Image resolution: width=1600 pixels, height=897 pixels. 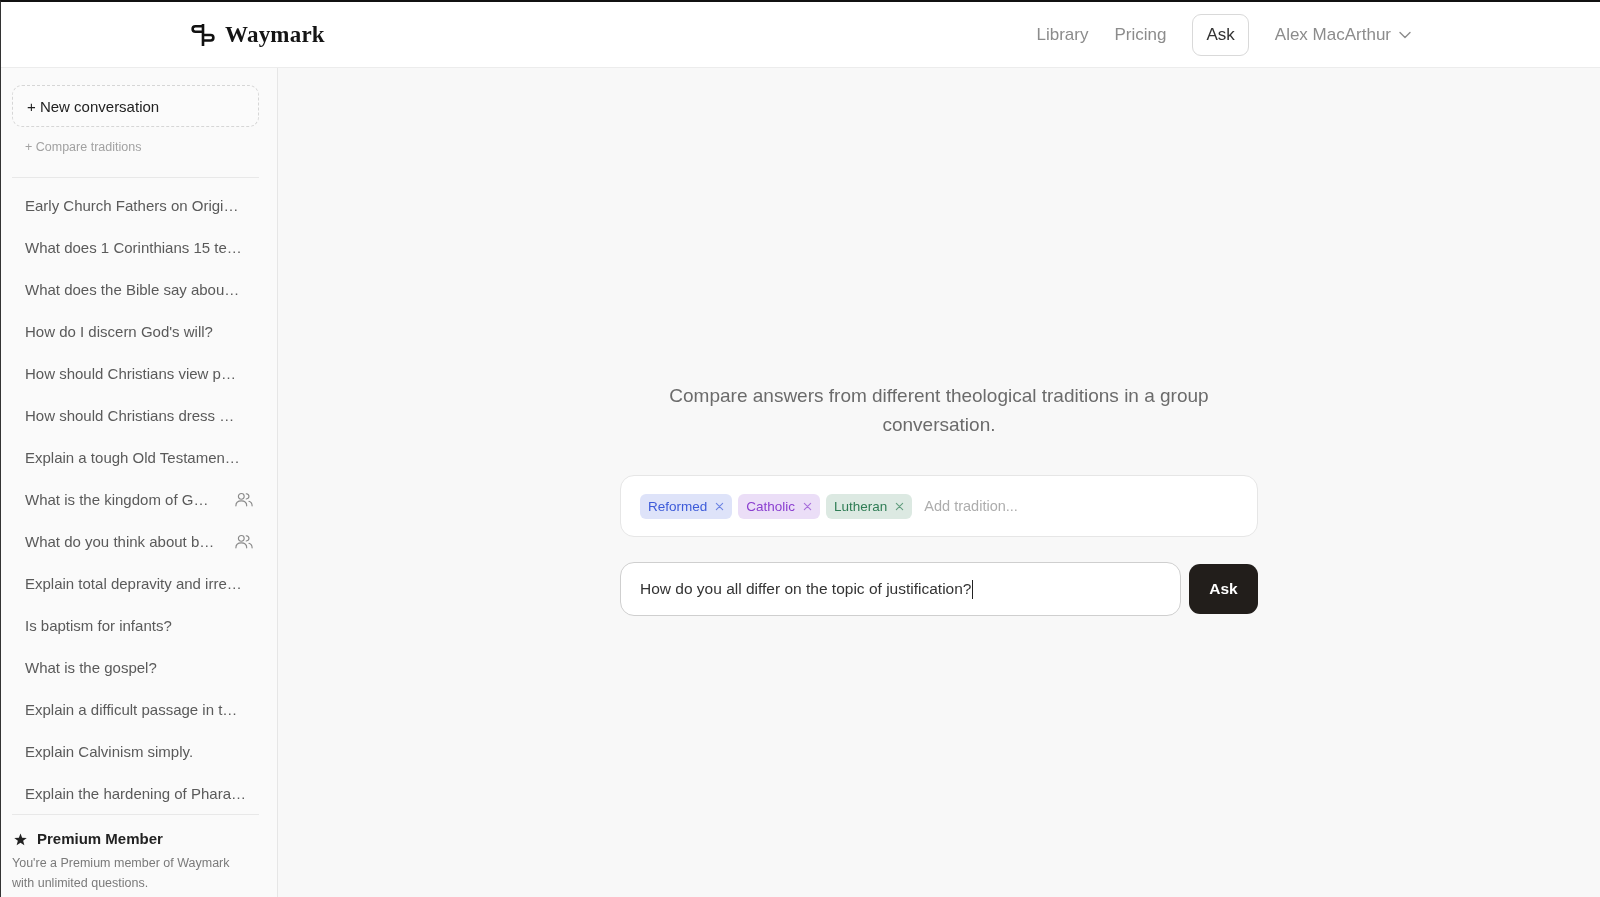 What do you see at coordinates (1342, 34) in the screenshot?
I see `user-menu-button: Alex MacArthur` at bounding box center [1342, 34].